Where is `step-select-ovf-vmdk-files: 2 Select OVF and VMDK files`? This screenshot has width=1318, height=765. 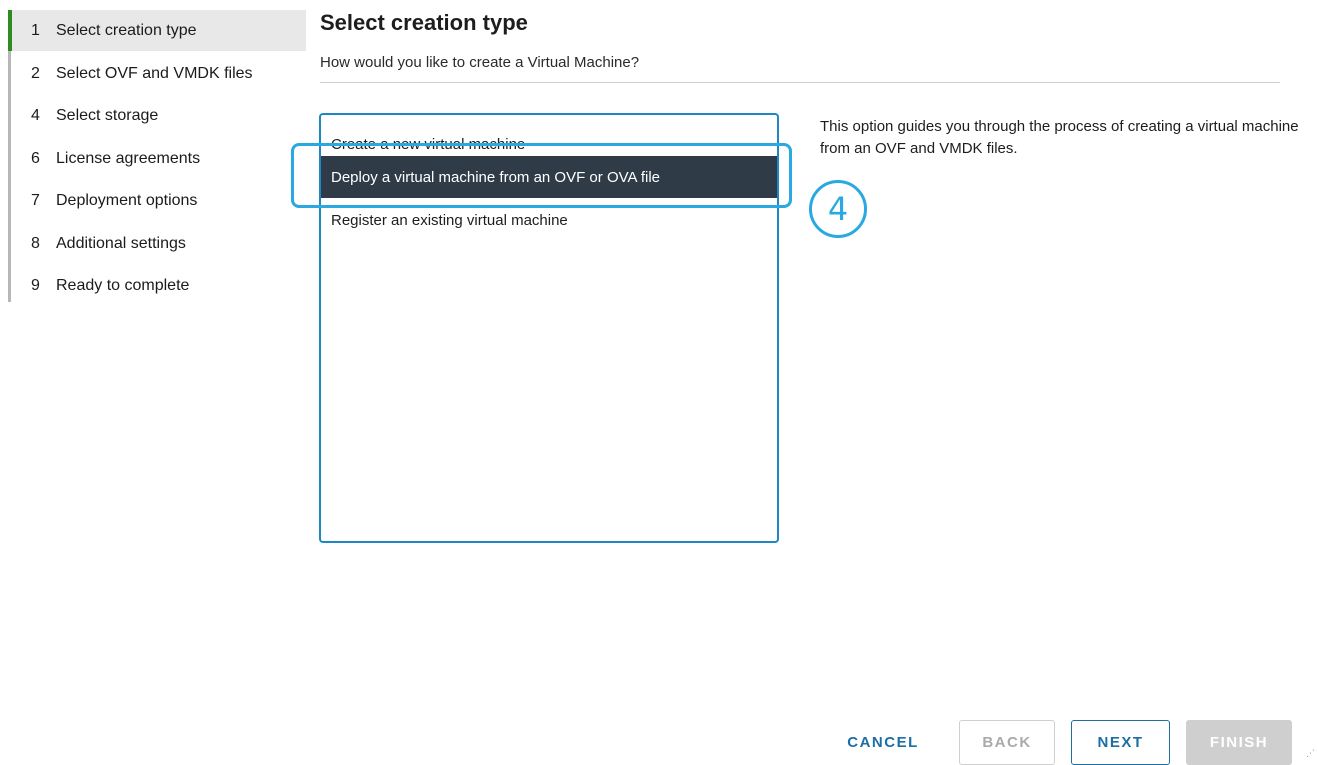 step-select-ovf-vmdk-files: 2 Select OVF and VMDK files is located at coordinates (158, 73).